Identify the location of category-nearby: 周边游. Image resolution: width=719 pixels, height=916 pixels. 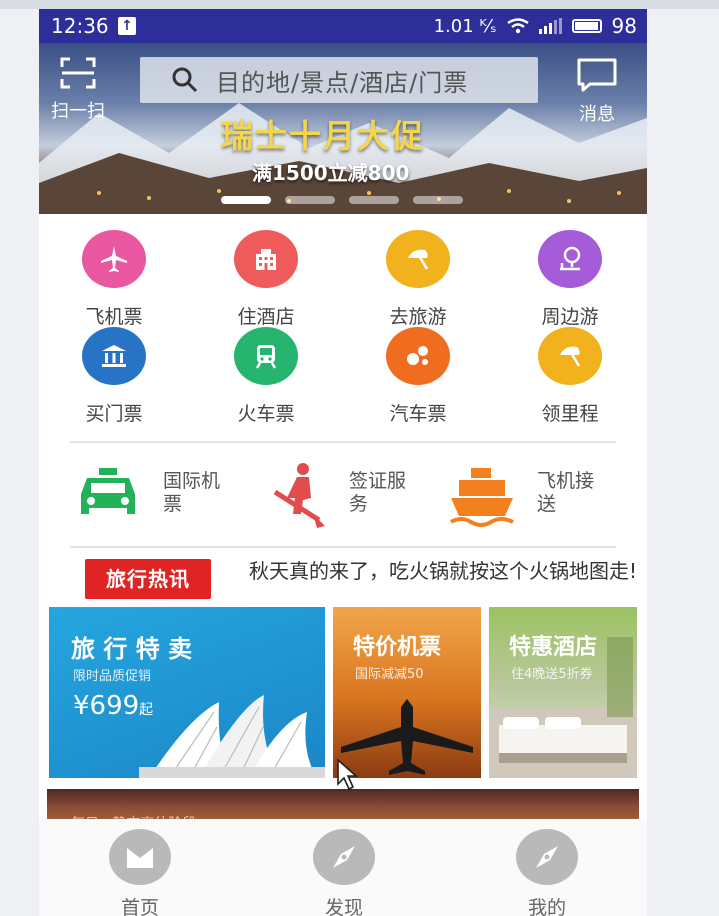
(570, 279).